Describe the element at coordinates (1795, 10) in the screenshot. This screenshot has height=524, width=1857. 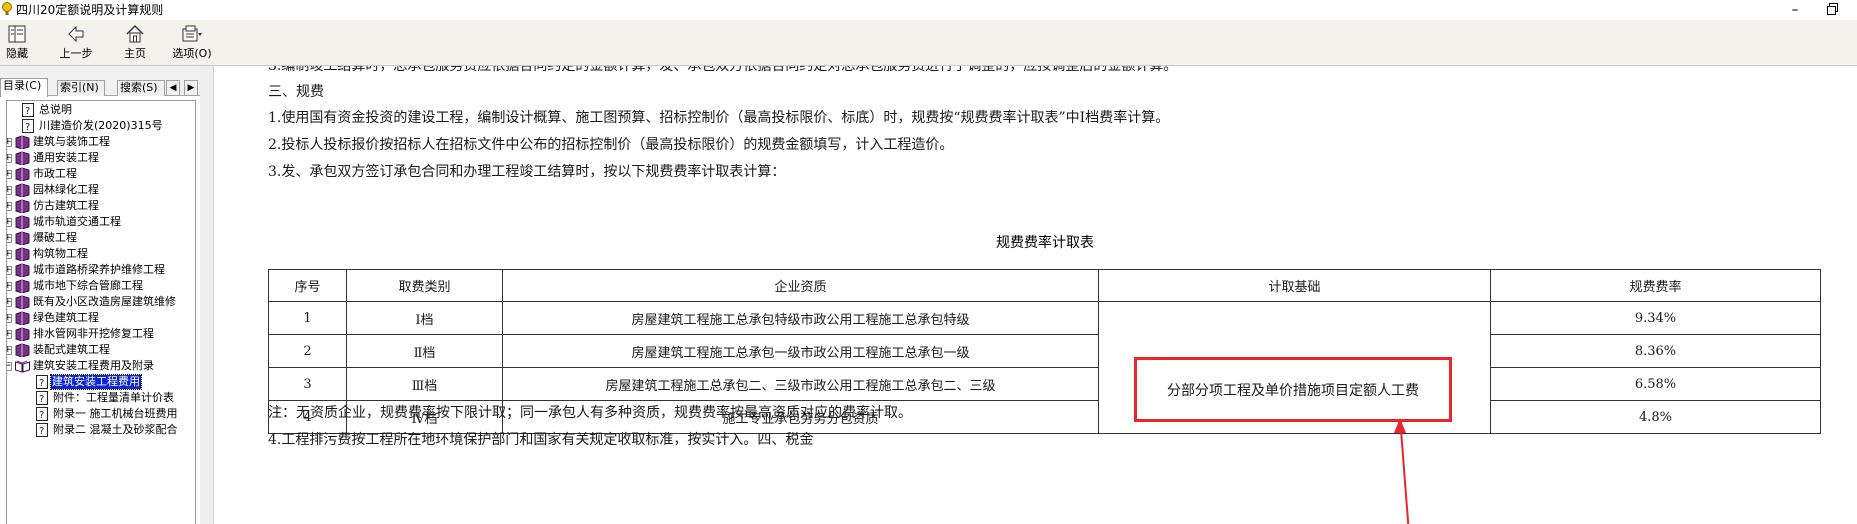
I see `minimize-button: ⎯` at that location.